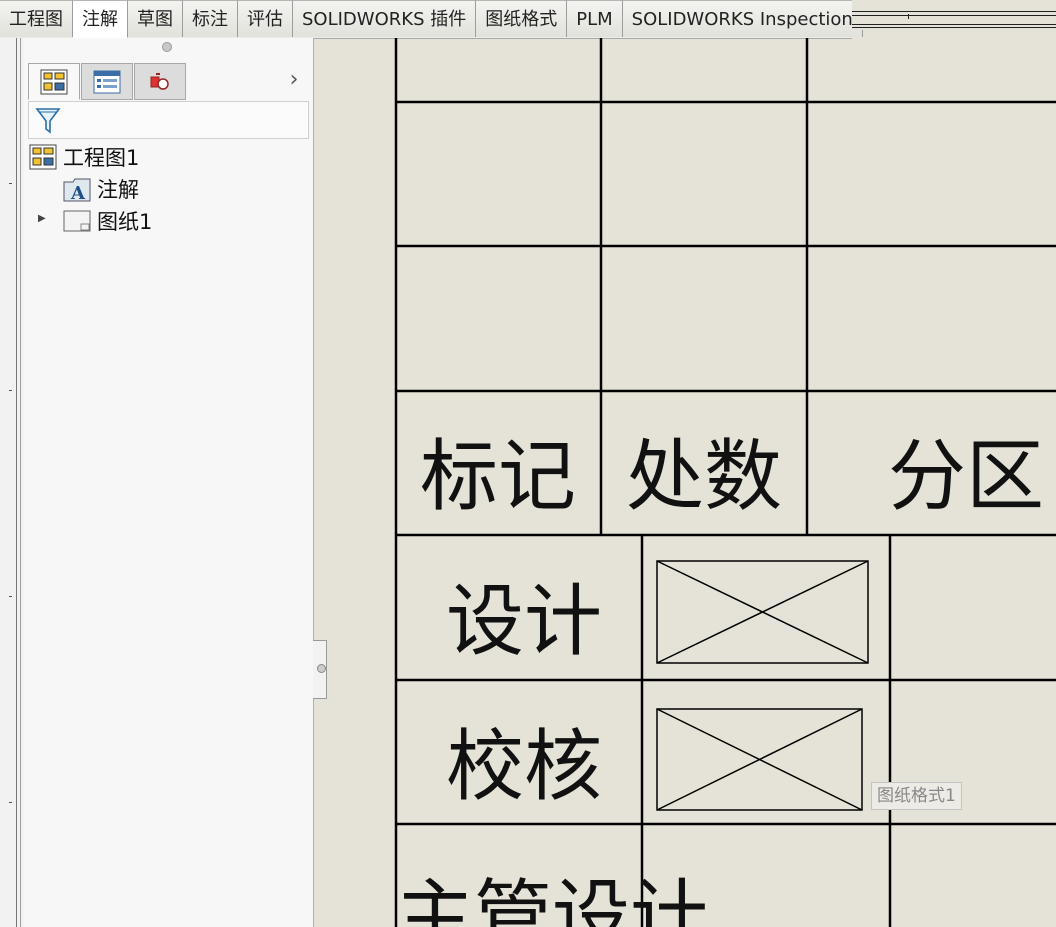 This screenshot has width=1056, height=927. What do you see at coordinates (100, 19) in the screenshot?
I see `tab-1: 注解` at bounding box center [100, 19].